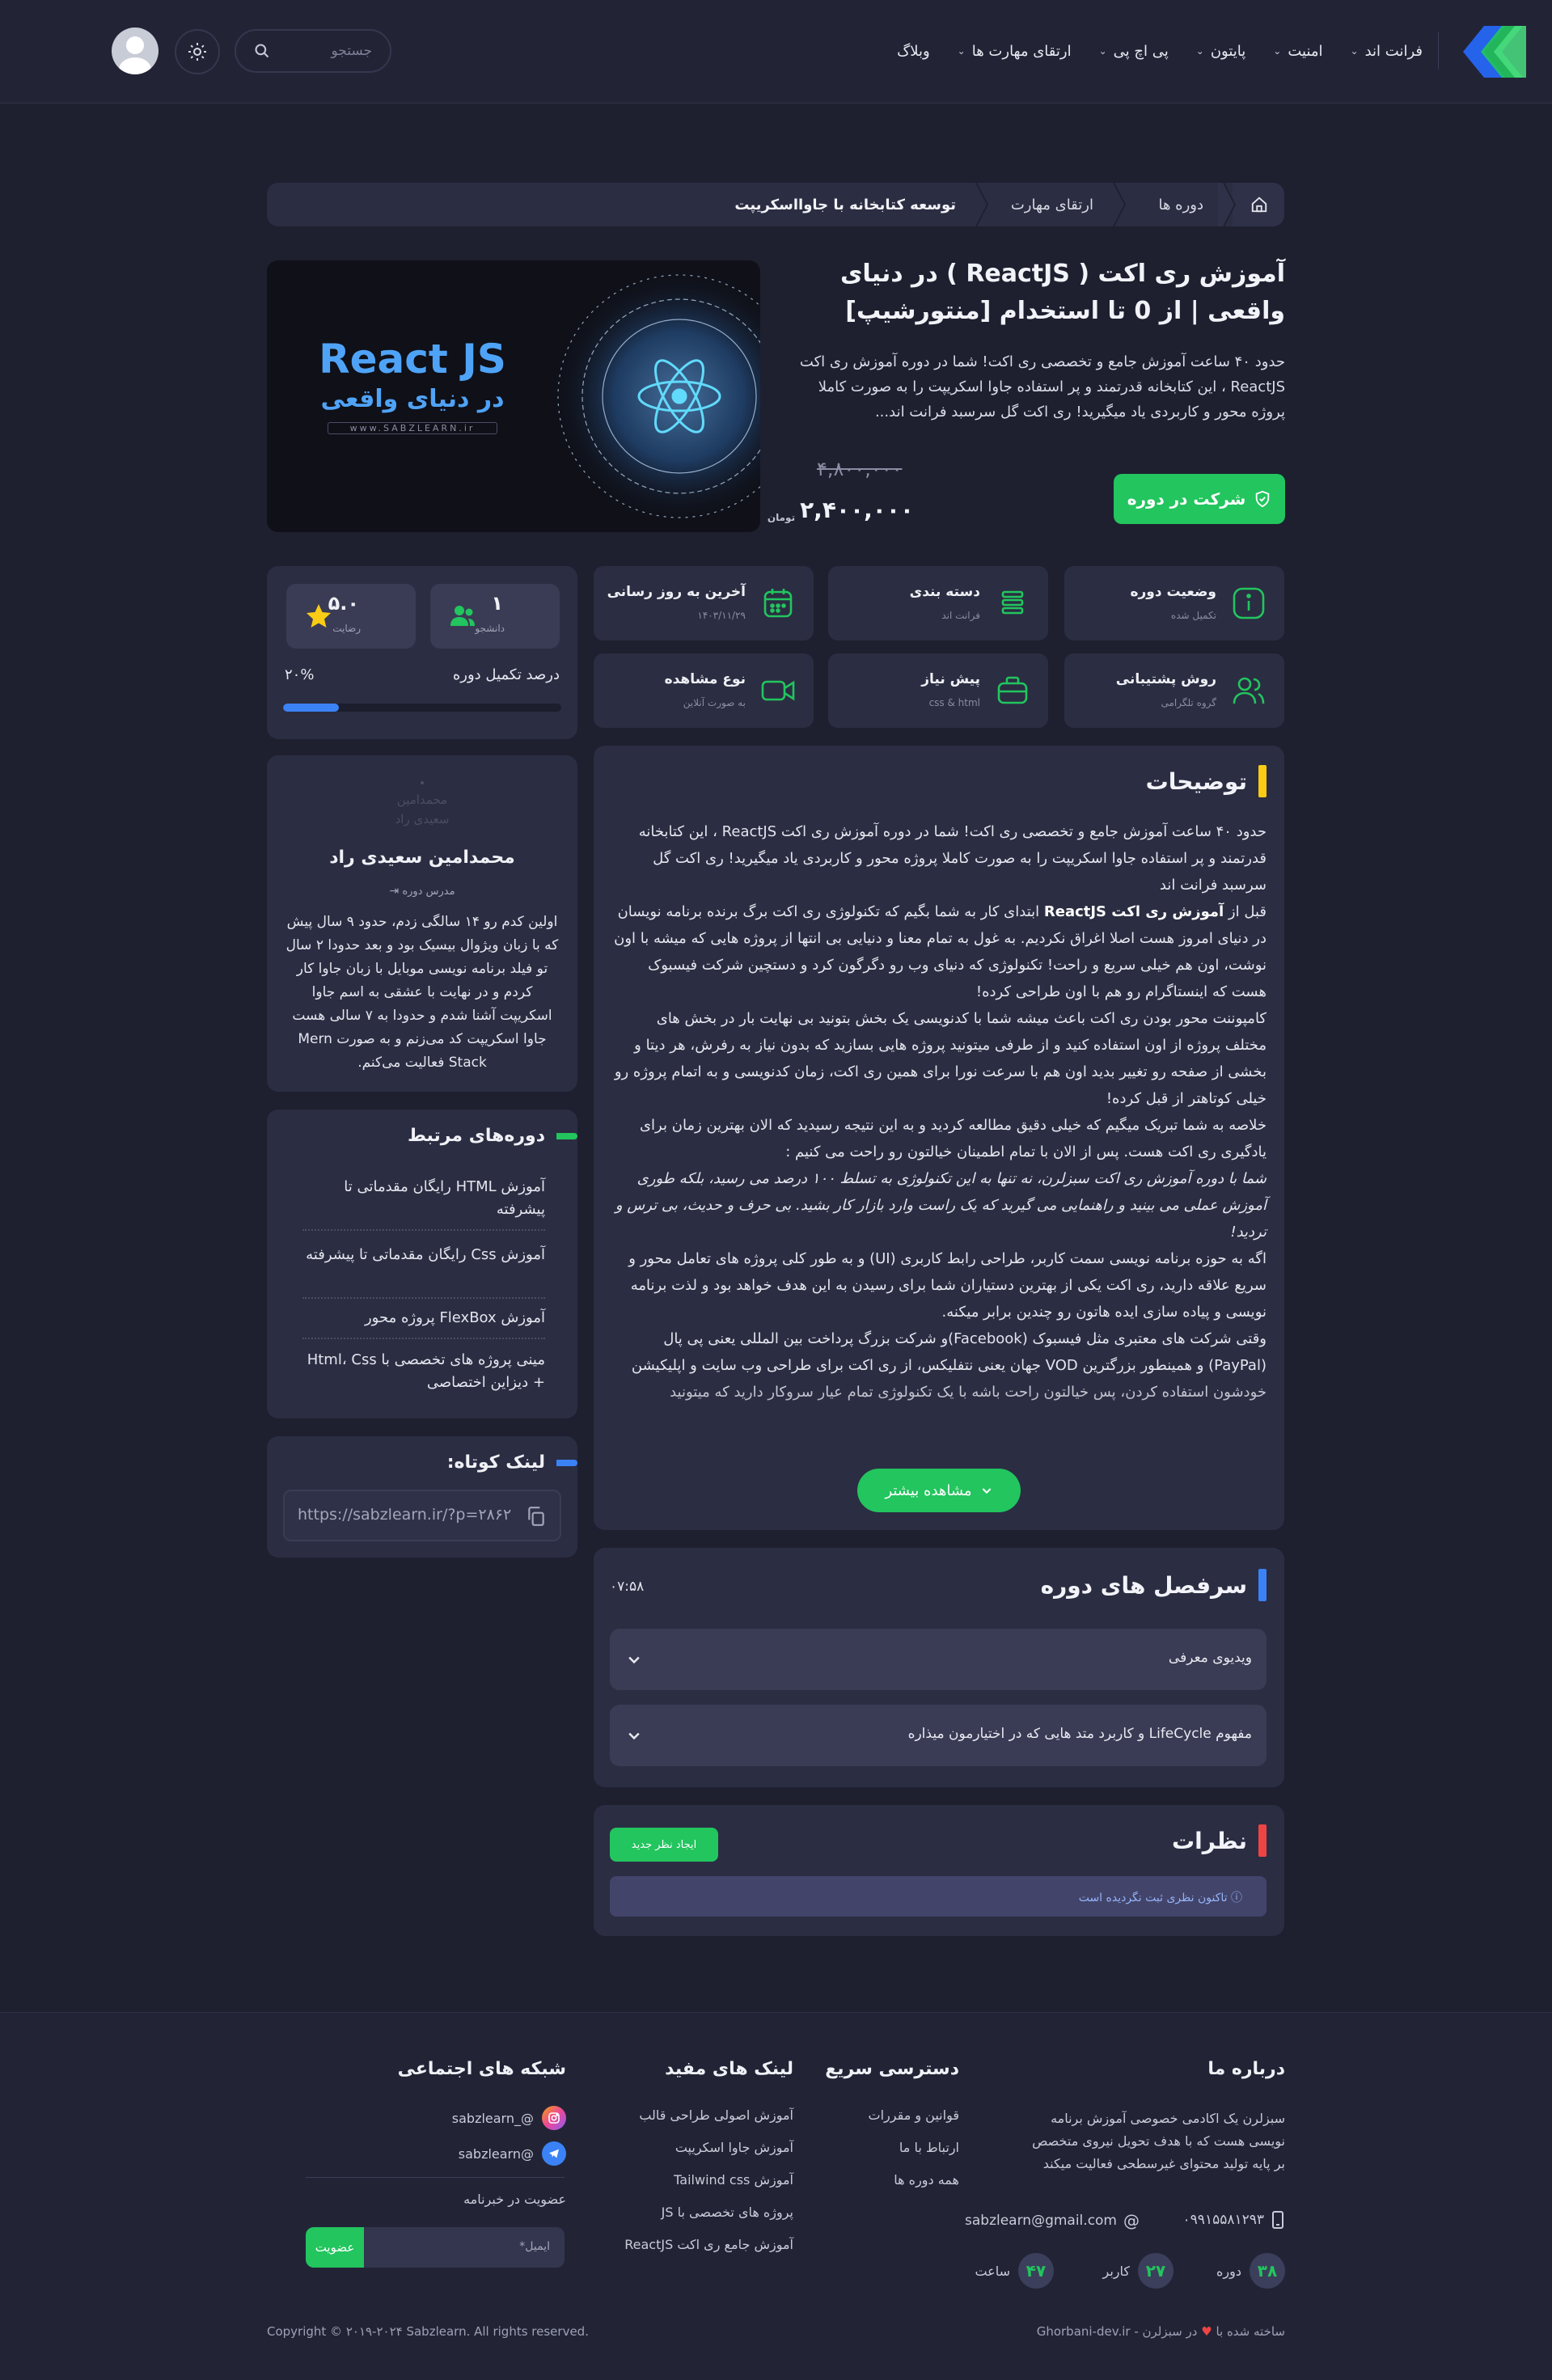 This screenshot has height=2380, width=1552. I want to click on short-link-panel: لینک کوتاه: https://sabzlearn.ir/?p=۲۸۶۲, so click(422, 1497).